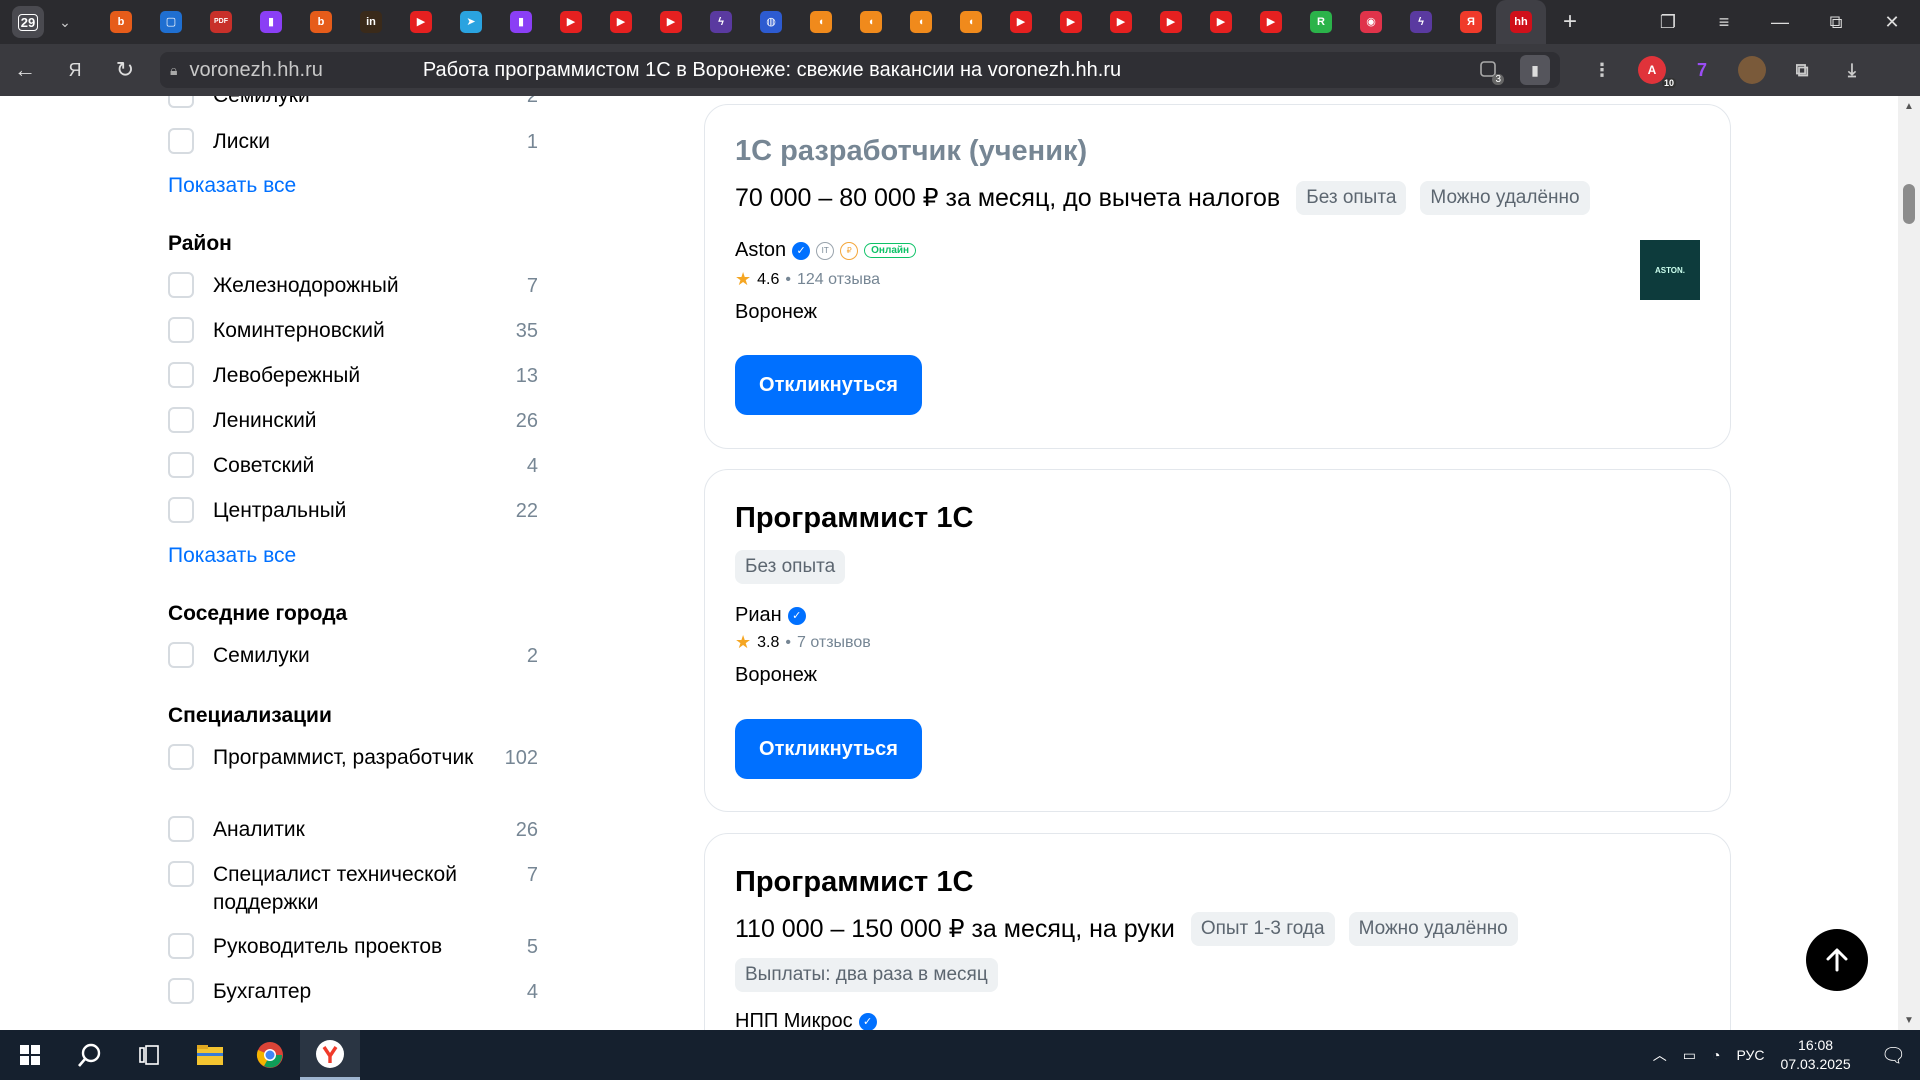 The image size is (1920, 1080). Describe the element at coordinates (353, 466) in the screenshot. I see `filter-item: Советский 4` at that location.